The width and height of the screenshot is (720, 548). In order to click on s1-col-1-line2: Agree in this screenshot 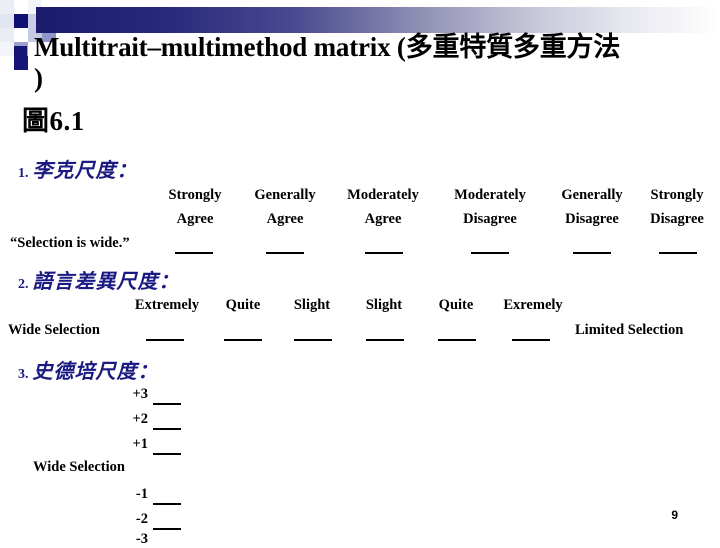, I will do `click(285, 219)`.